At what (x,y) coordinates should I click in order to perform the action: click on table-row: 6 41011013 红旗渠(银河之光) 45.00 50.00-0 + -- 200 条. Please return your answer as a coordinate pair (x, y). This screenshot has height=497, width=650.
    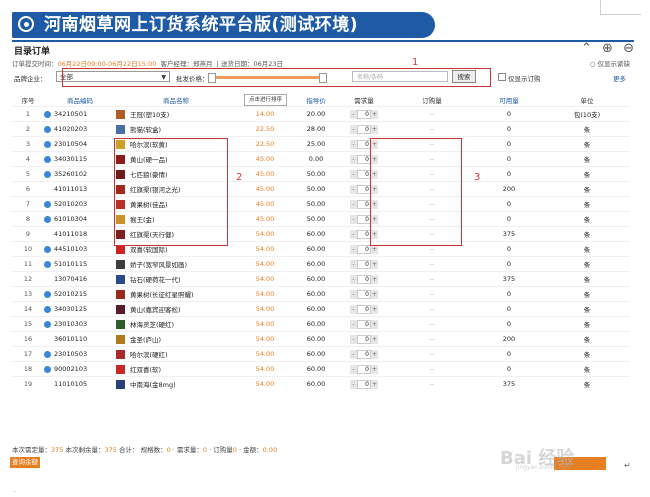
    Looking at the image, I should click on (321, 189).